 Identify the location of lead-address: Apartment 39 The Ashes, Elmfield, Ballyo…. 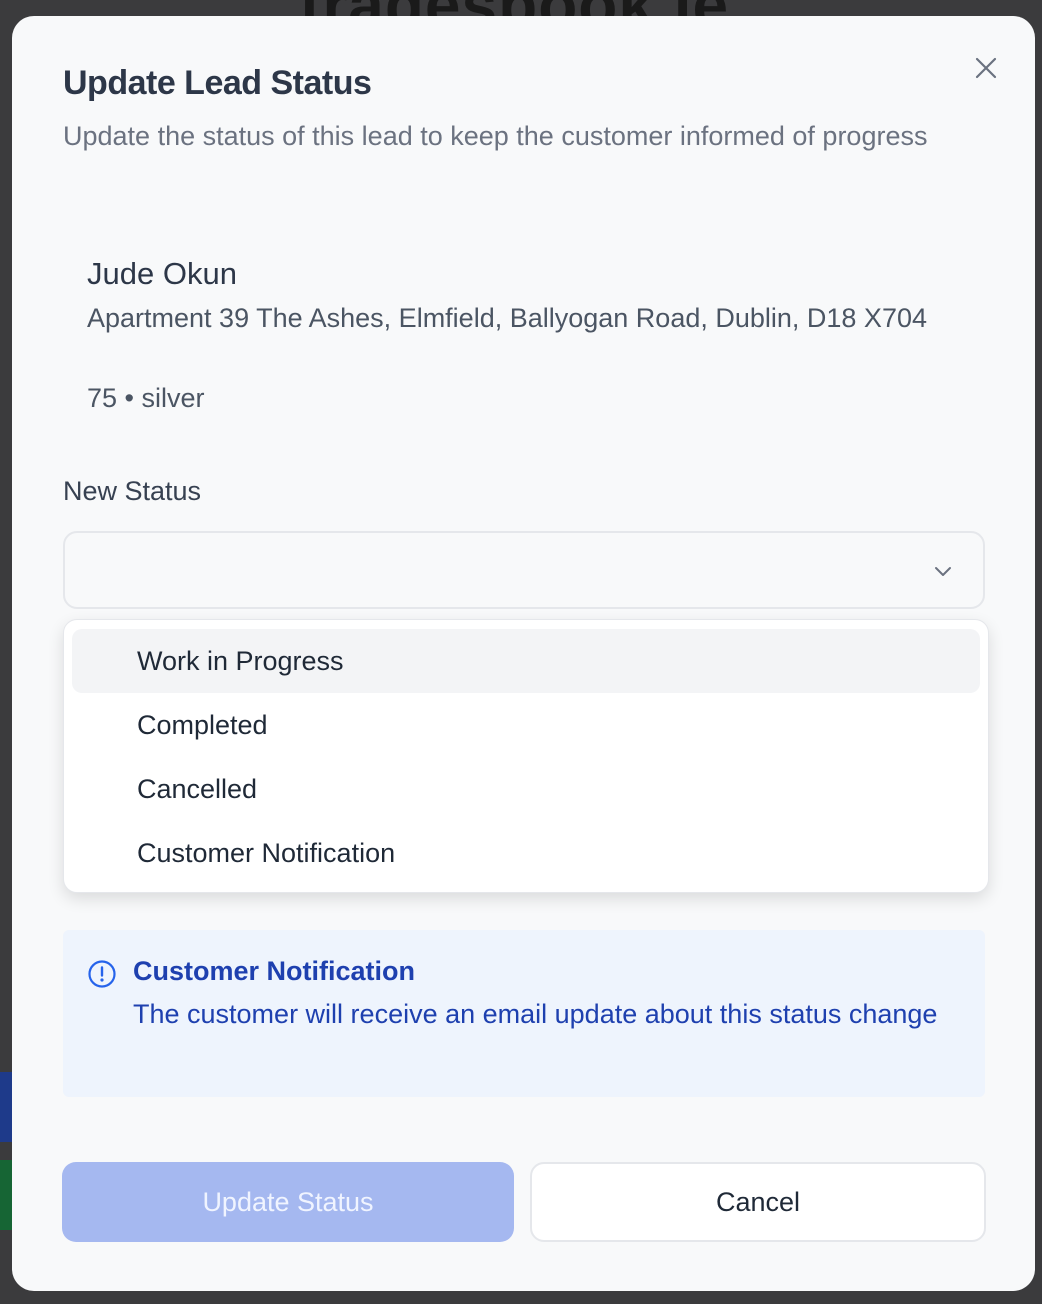
(507, 318).